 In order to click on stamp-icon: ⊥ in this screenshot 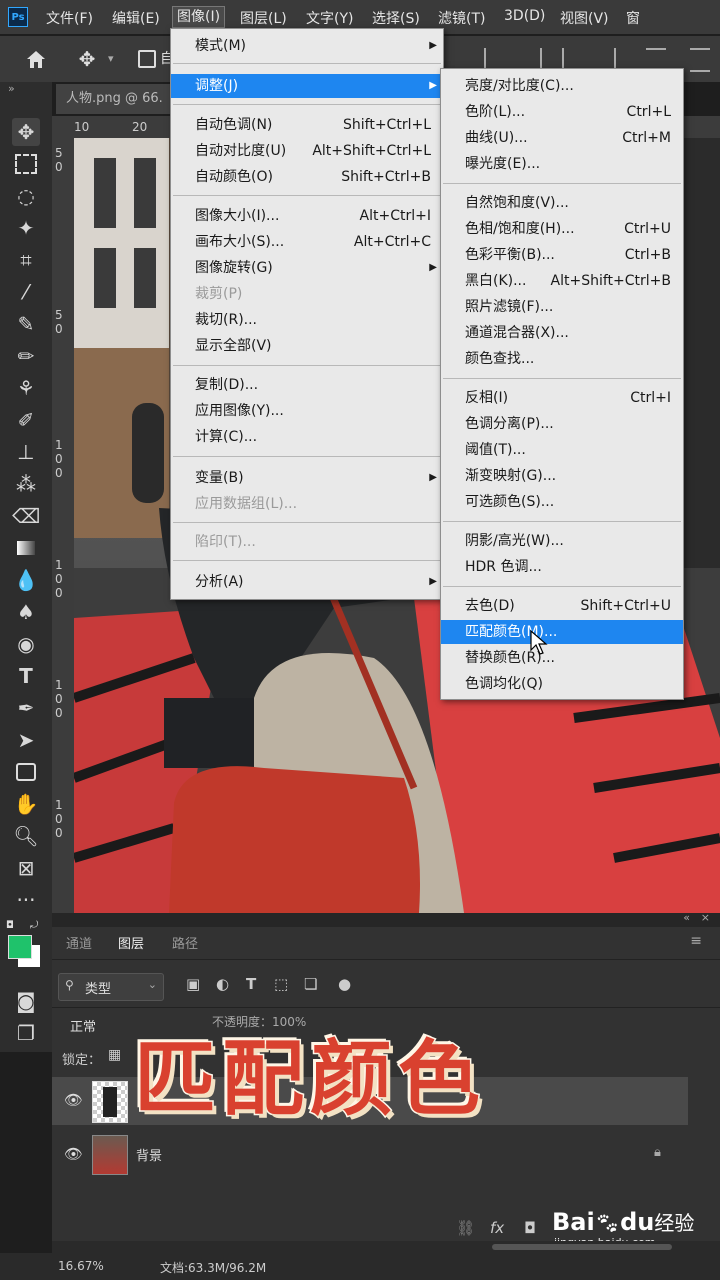, I will do `click(26, 452)`.